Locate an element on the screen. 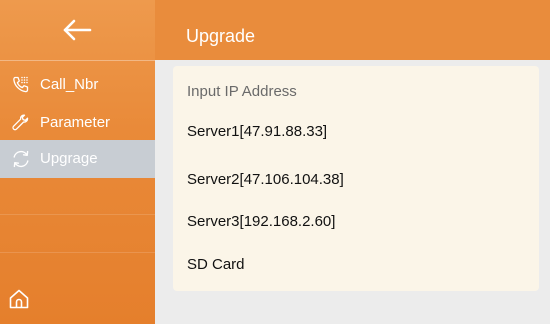 This screenshot has width=550, height=324. home-icon is located at coordinates (19, 299).